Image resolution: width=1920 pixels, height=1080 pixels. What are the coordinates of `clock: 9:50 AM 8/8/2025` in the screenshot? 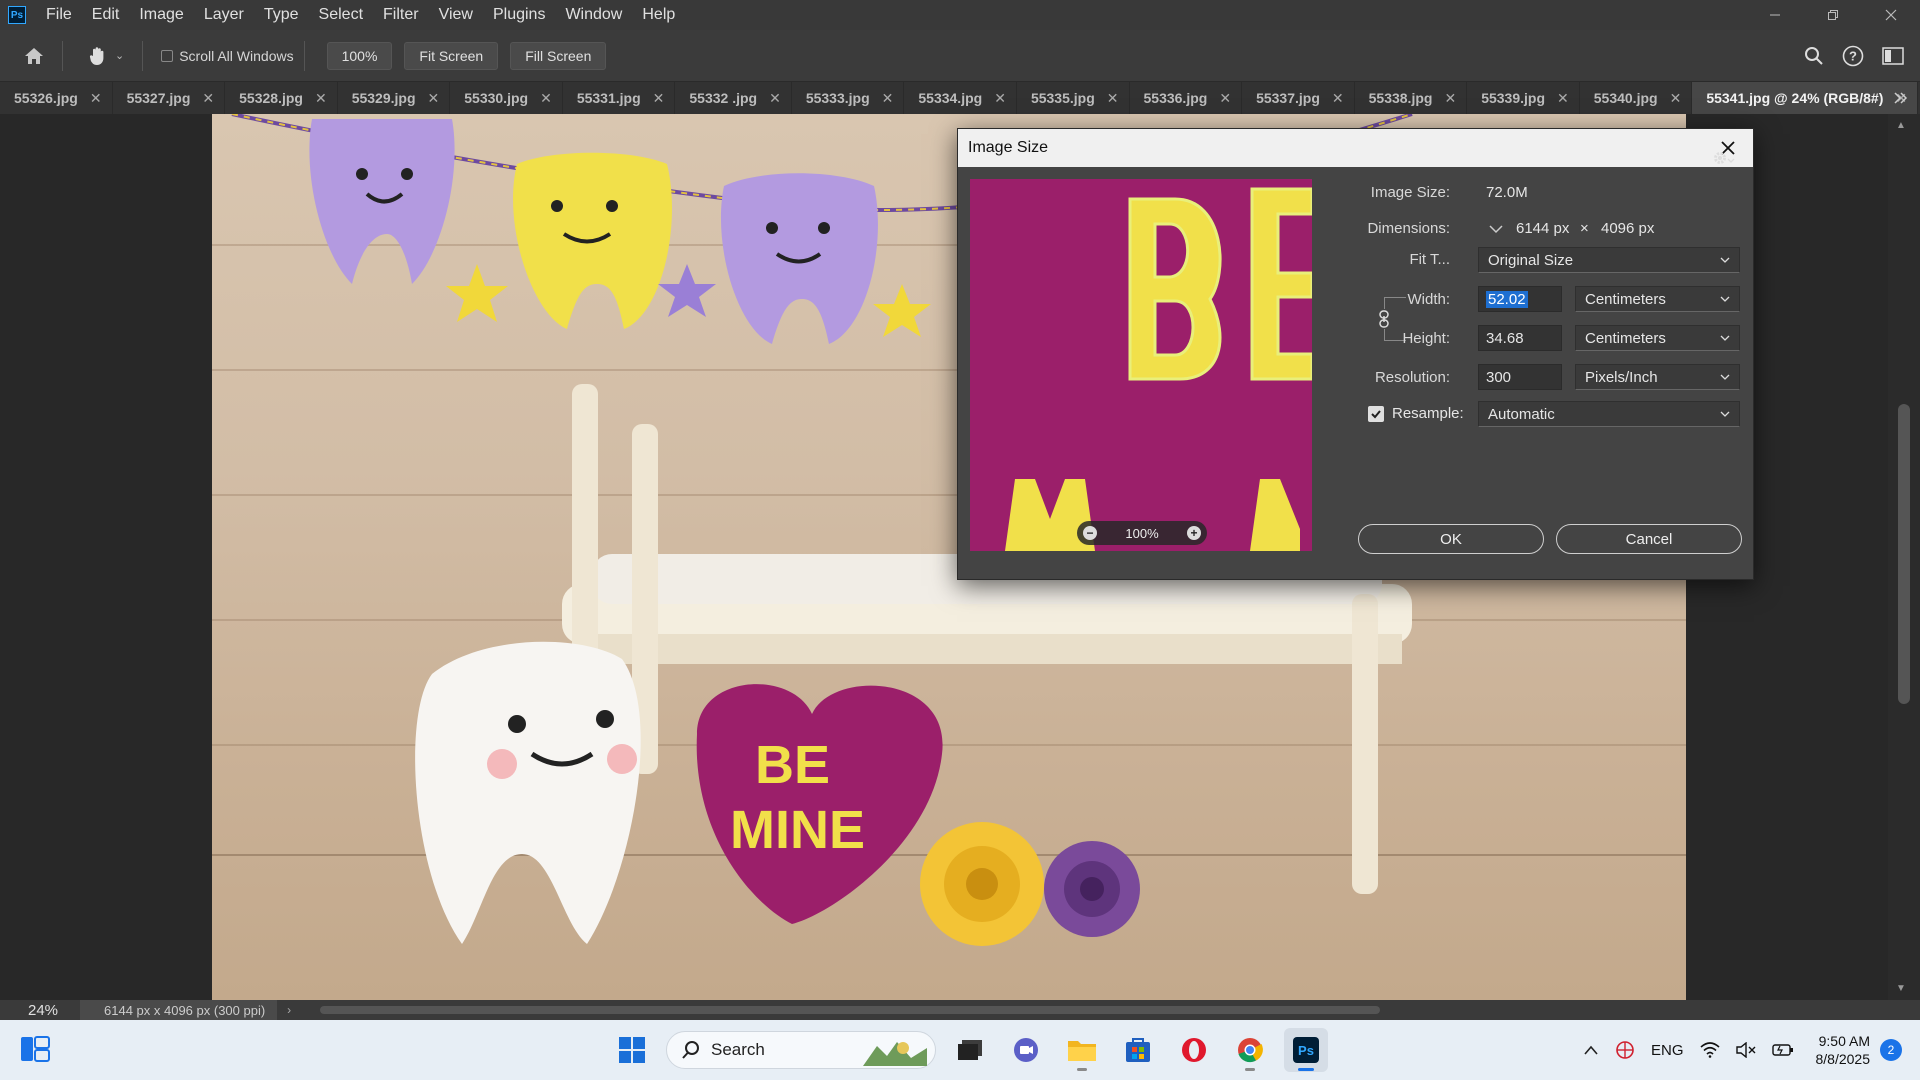 It's located at (1843, 1050).